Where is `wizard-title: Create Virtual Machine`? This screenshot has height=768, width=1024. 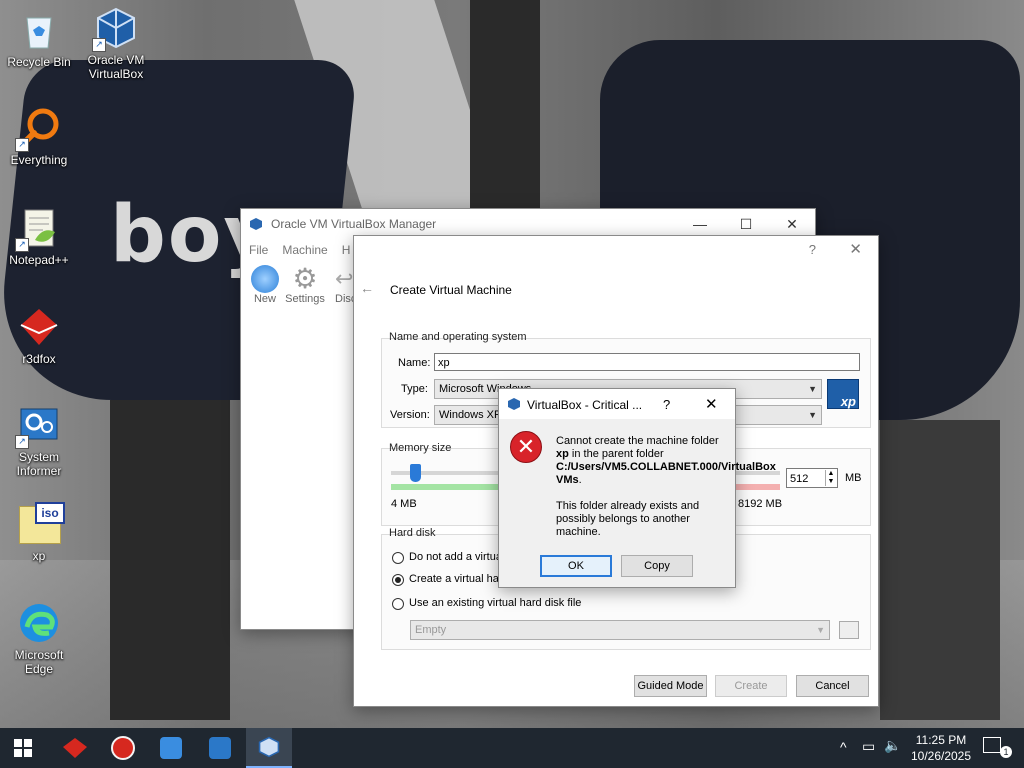 wizard-title: Create Virtual Machine is located at coordinates (451, 290).